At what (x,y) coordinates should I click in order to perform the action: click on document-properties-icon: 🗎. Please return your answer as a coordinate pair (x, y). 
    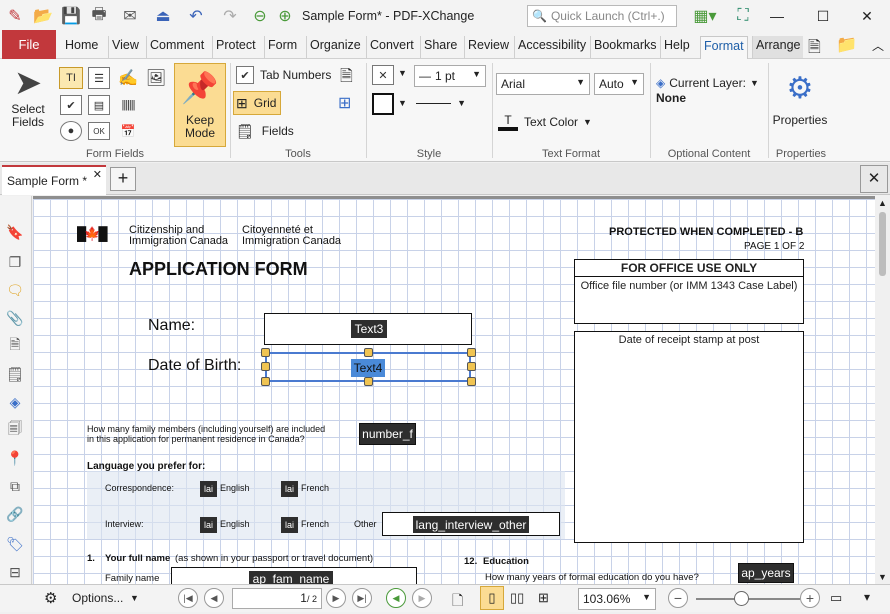
    Looking at the image, I should click on (346, 78).